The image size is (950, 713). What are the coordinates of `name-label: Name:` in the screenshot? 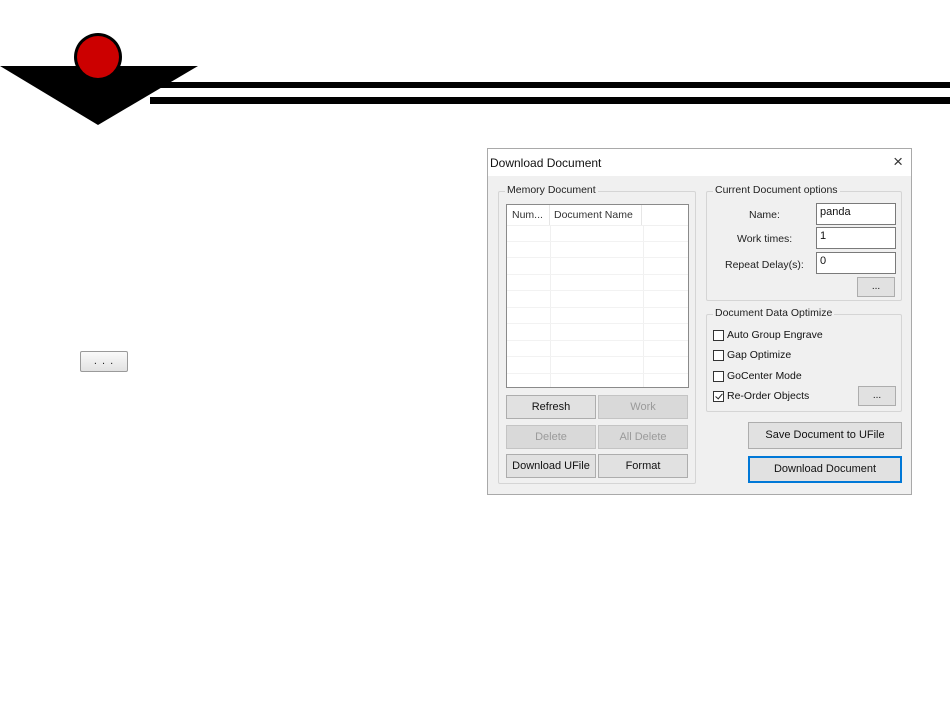 It's located at (764, 215).